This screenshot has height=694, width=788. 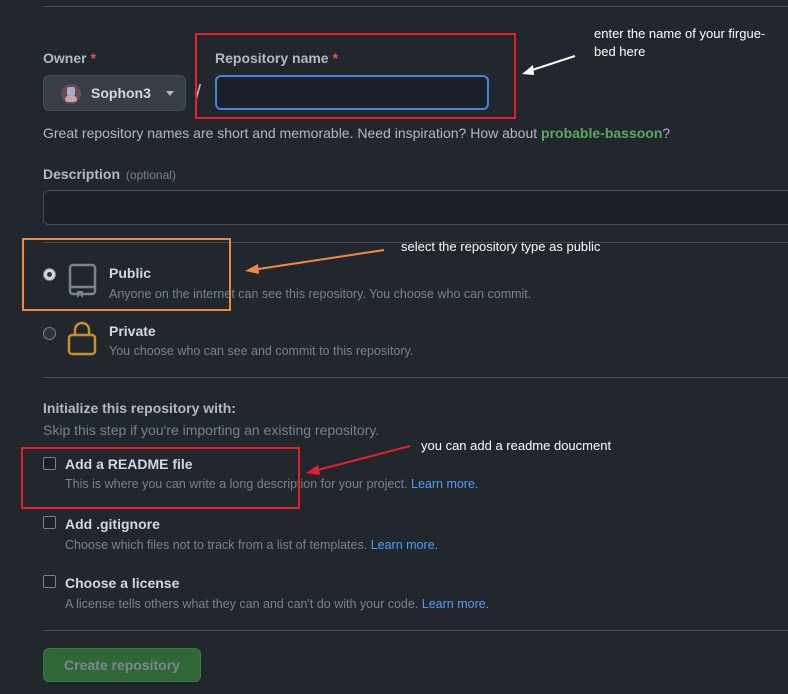 I want to click on gitignore-title: Add .gitignore, so click(x=112, y=524).